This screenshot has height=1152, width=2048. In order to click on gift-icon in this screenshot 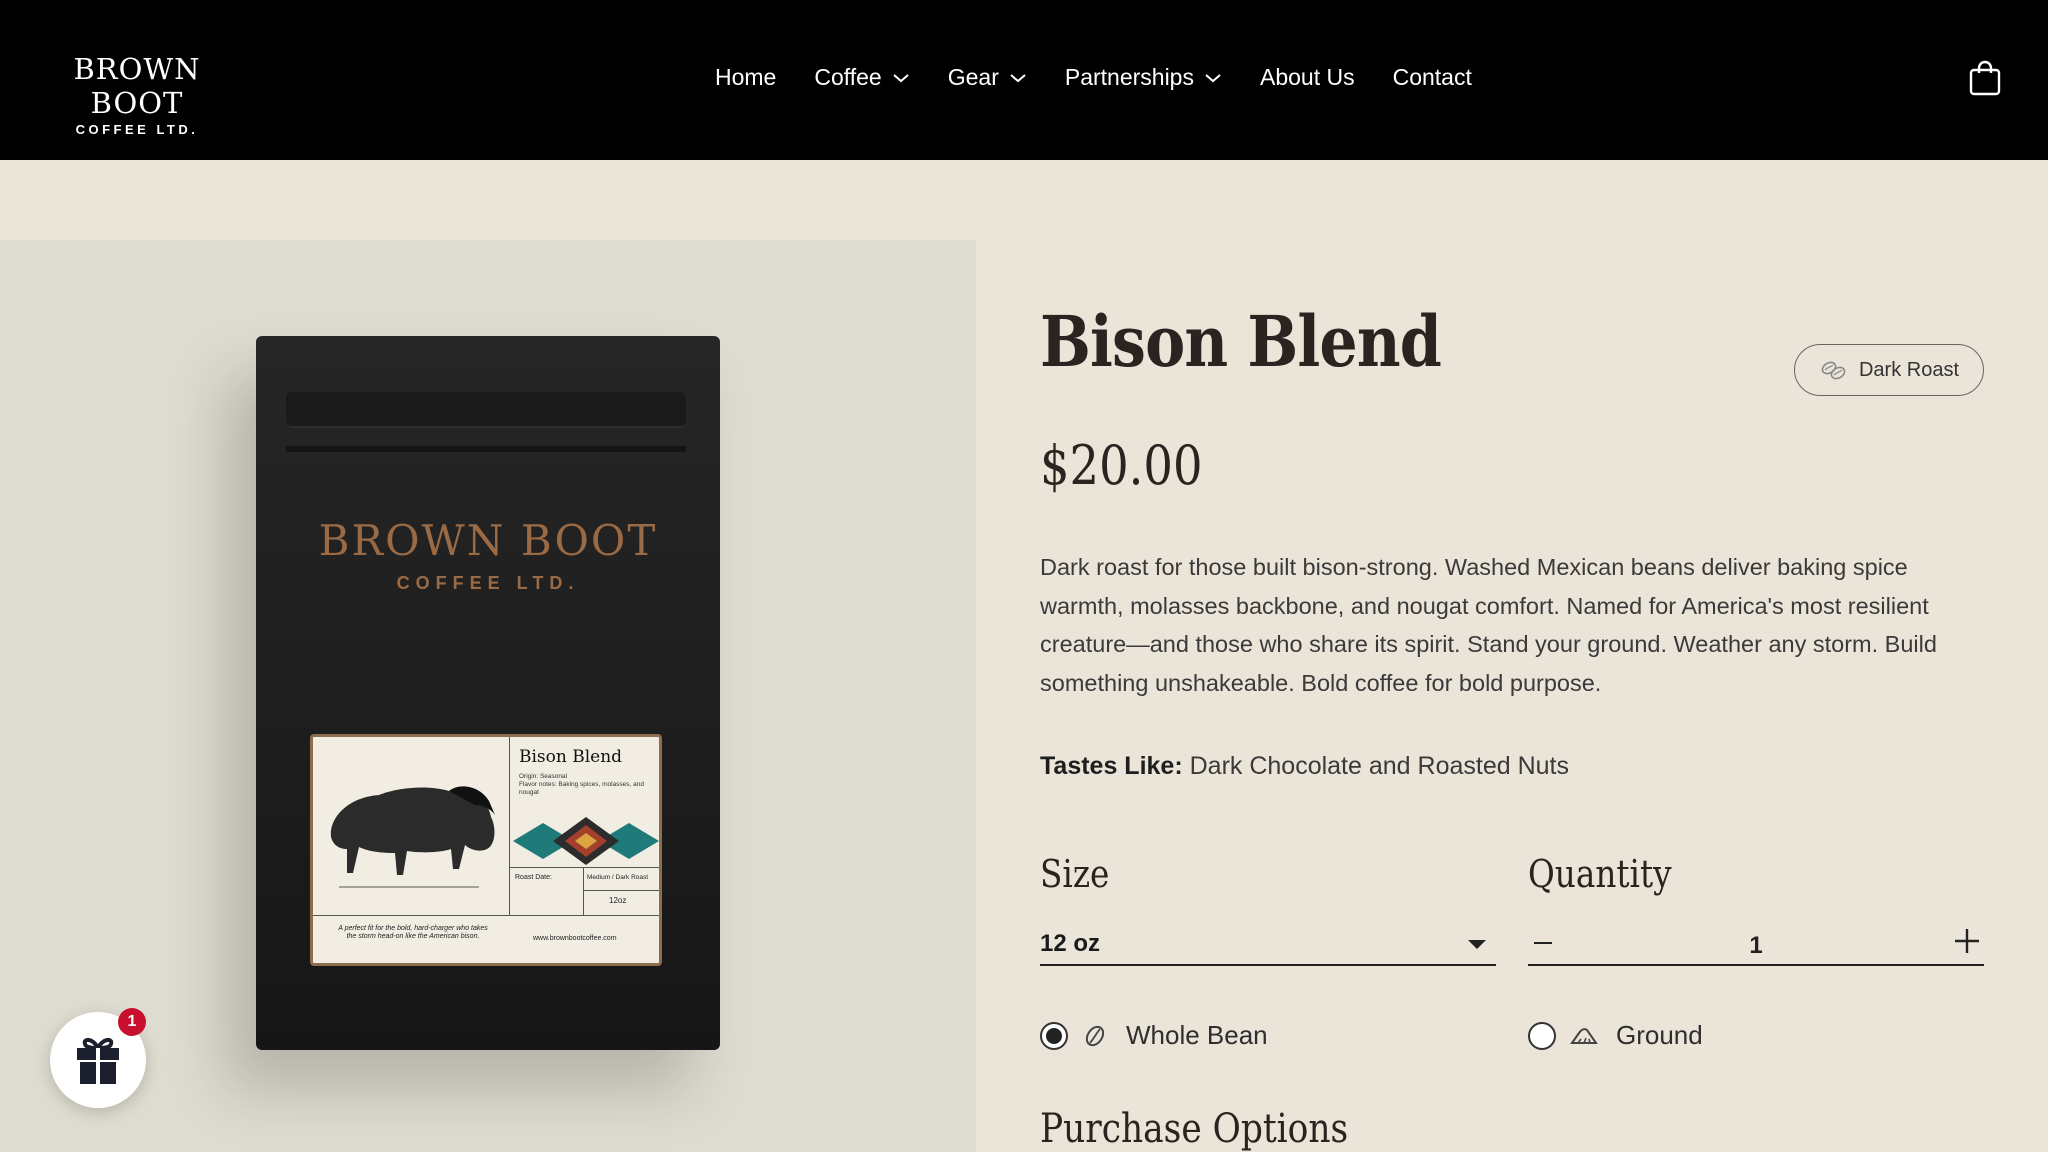, I will do `click(98, 1060)`.